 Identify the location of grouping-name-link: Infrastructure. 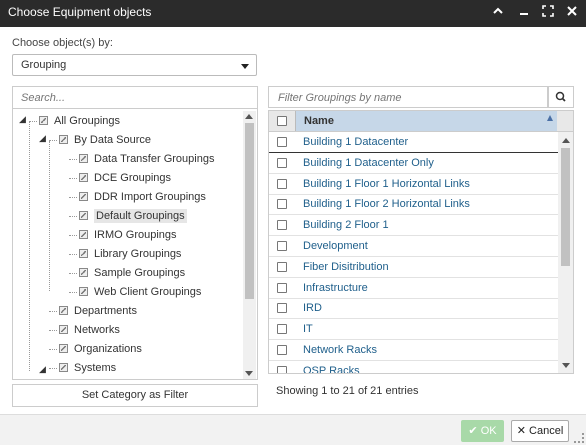
(335, 288).